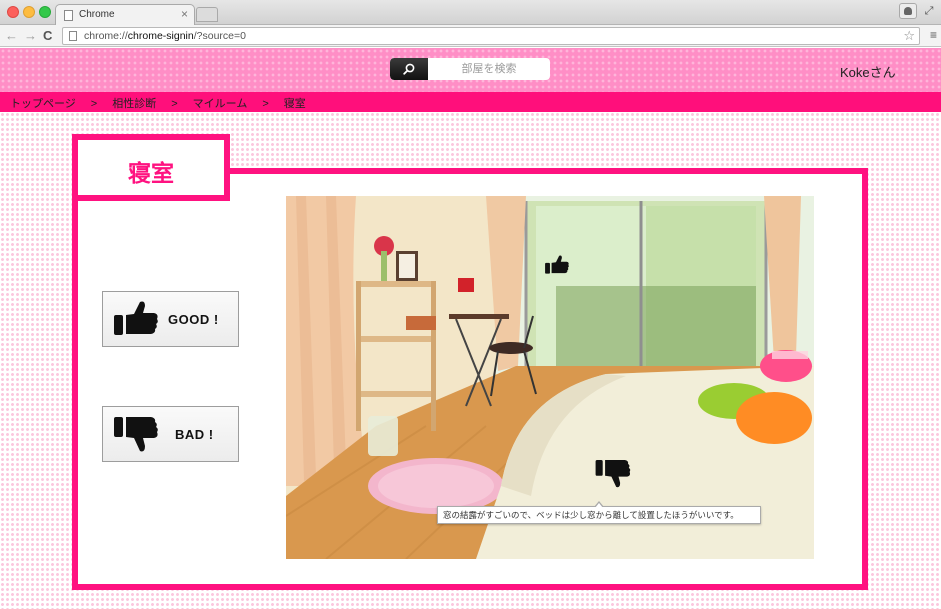 This screenshot has width=941, height=609. I want to click on tab-close-icon: ×, so click(184, 14).